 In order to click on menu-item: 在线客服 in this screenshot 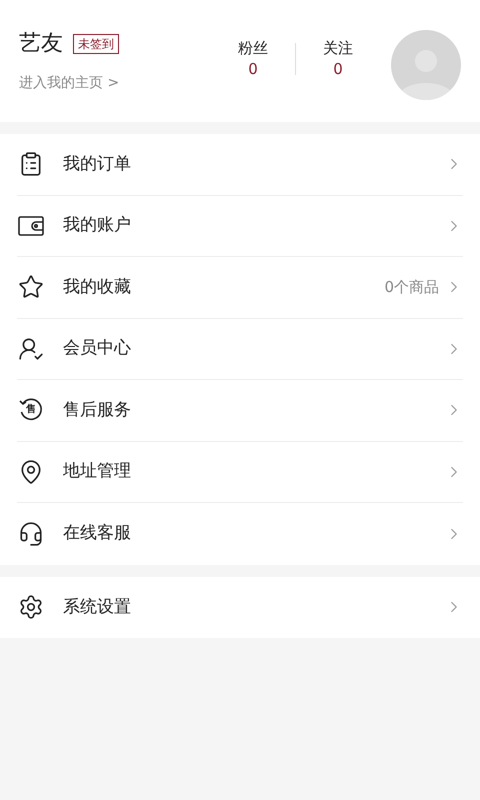, I will do `click(240, 533)`.